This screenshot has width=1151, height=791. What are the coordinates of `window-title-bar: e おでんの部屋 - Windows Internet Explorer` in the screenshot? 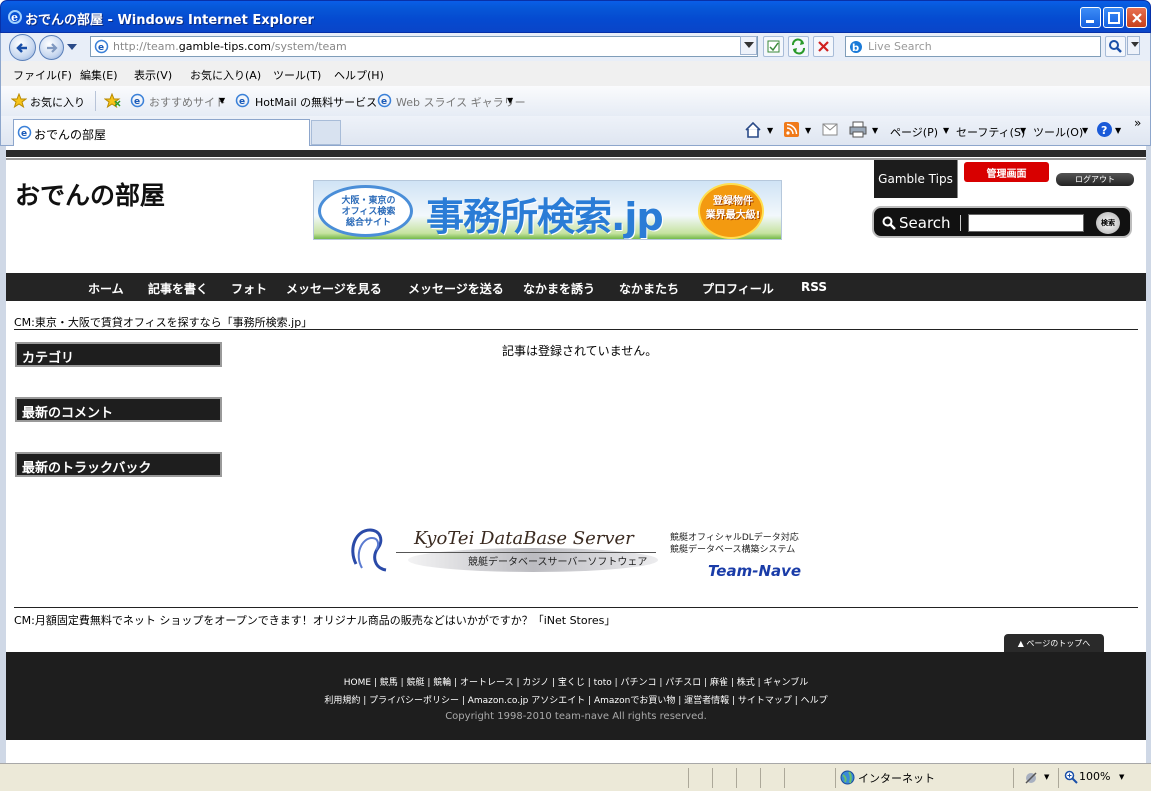 It's located at (575, 16).